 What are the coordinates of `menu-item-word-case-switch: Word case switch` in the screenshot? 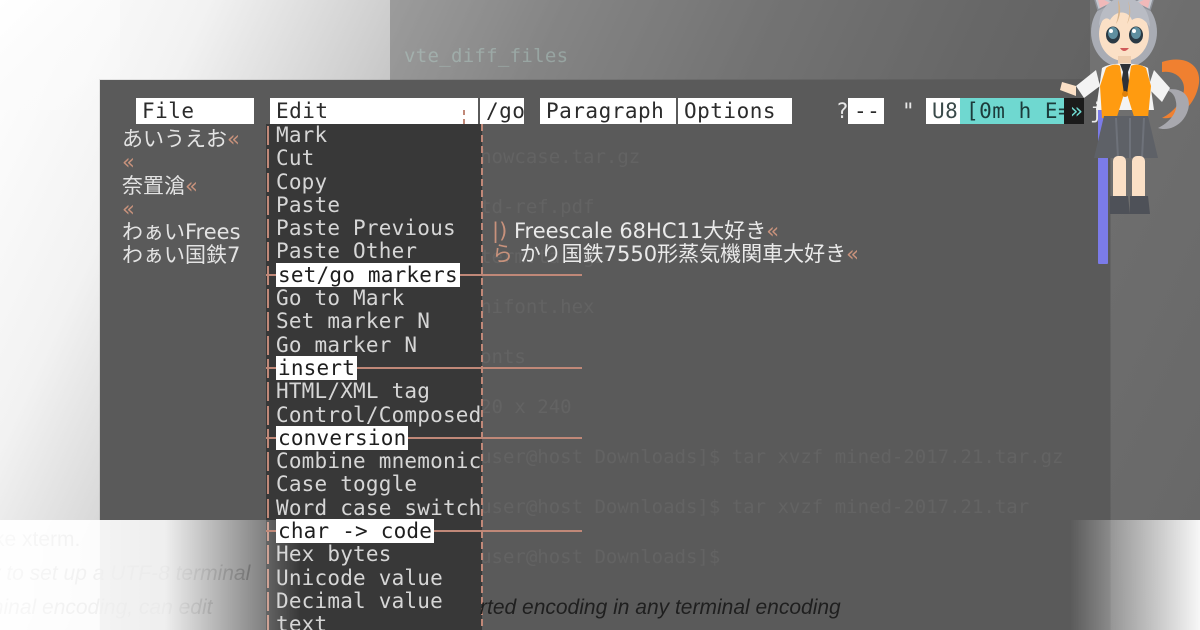 It's located at (374, 507).